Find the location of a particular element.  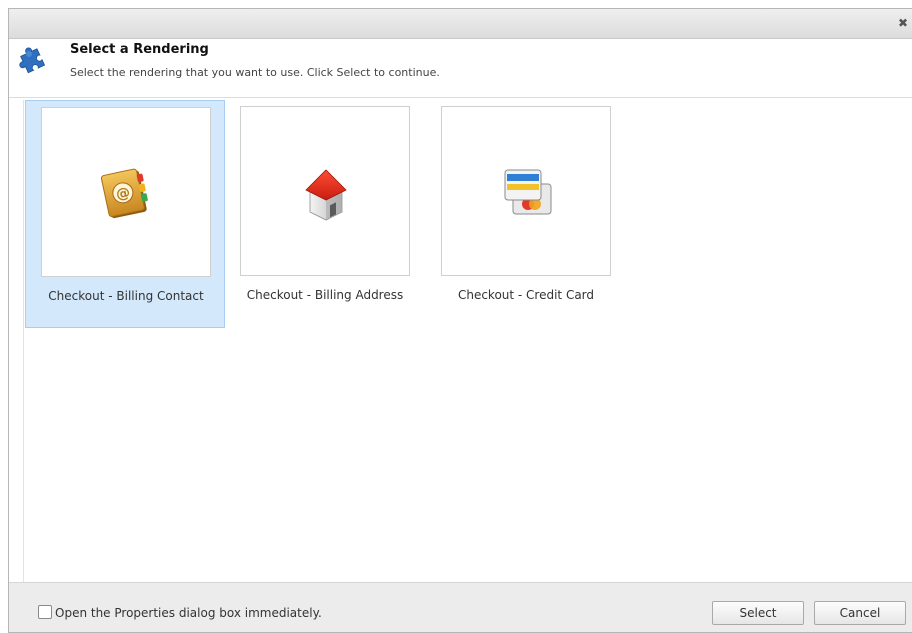

rendering-thumbnail: @ is located at coordinates (126, 192).